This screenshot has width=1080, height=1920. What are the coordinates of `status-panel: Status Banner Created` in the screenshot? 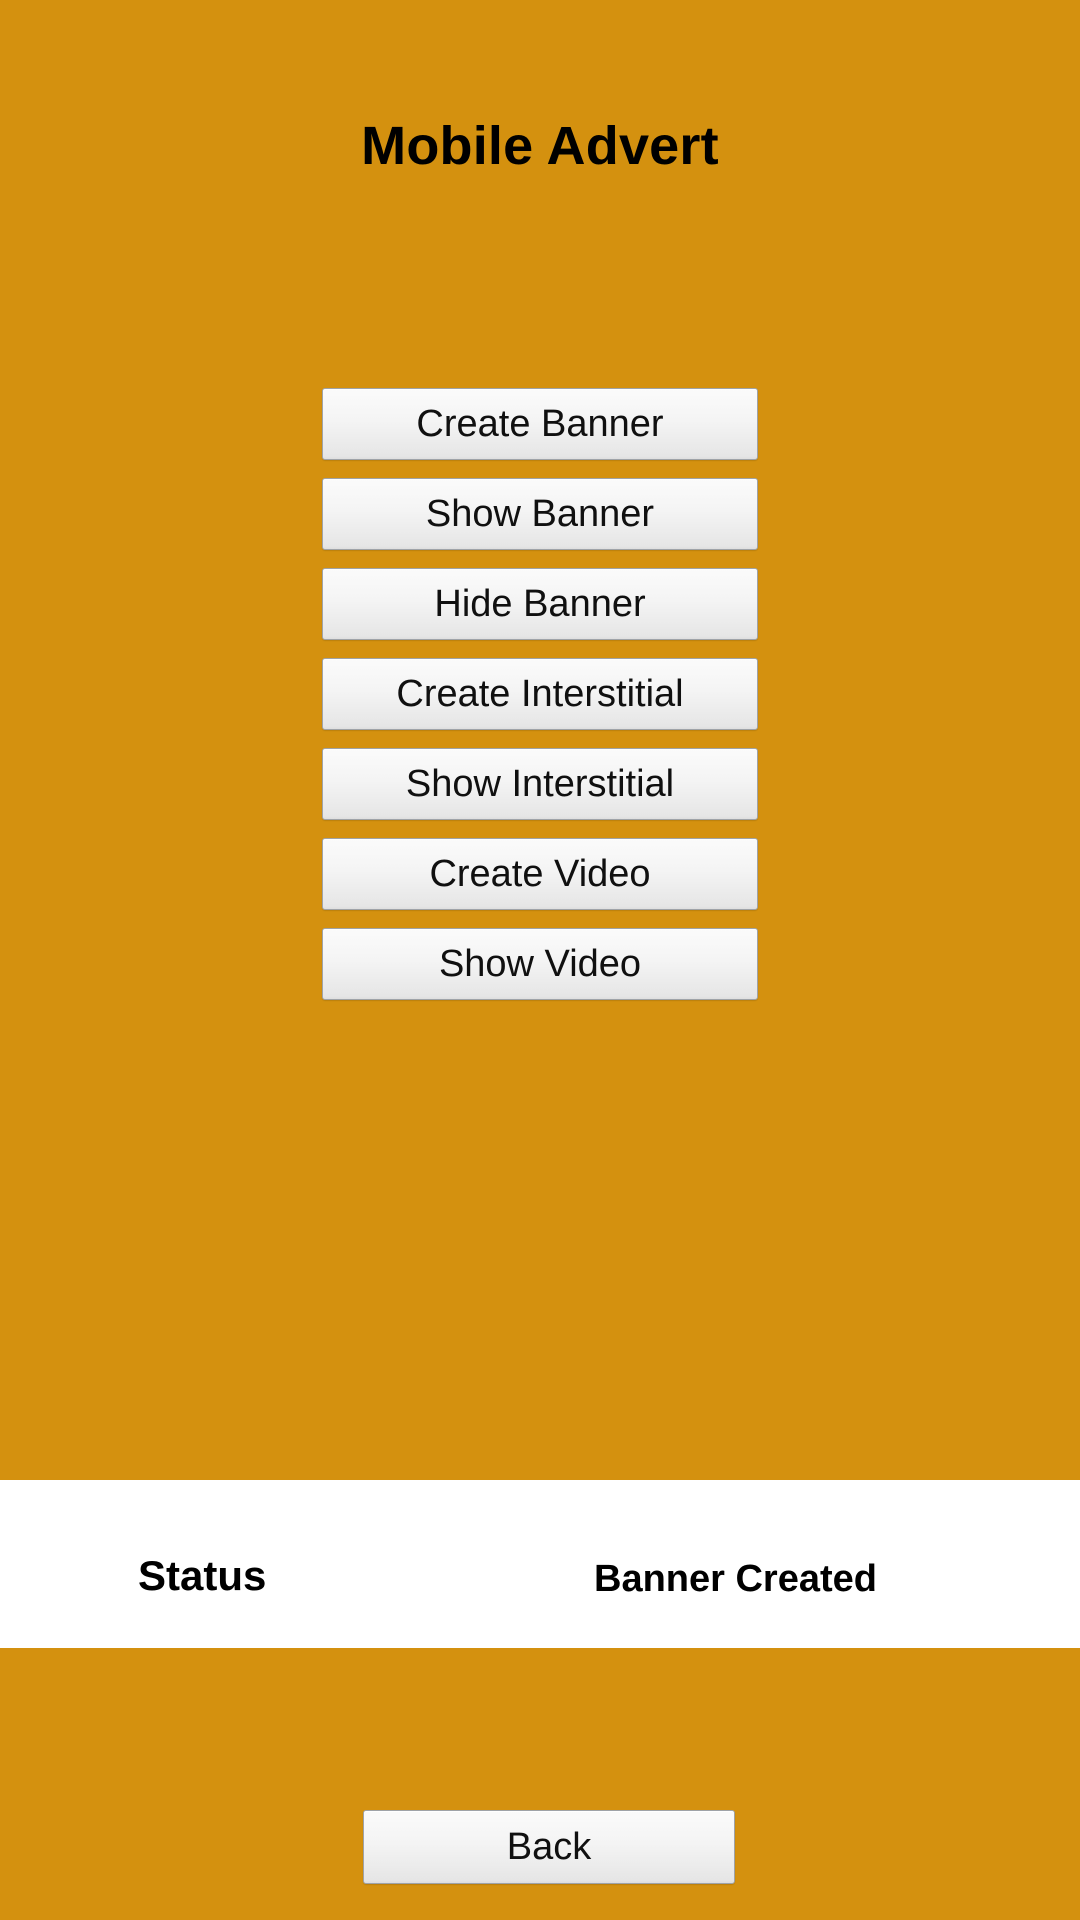 It's located at (540, 1564).